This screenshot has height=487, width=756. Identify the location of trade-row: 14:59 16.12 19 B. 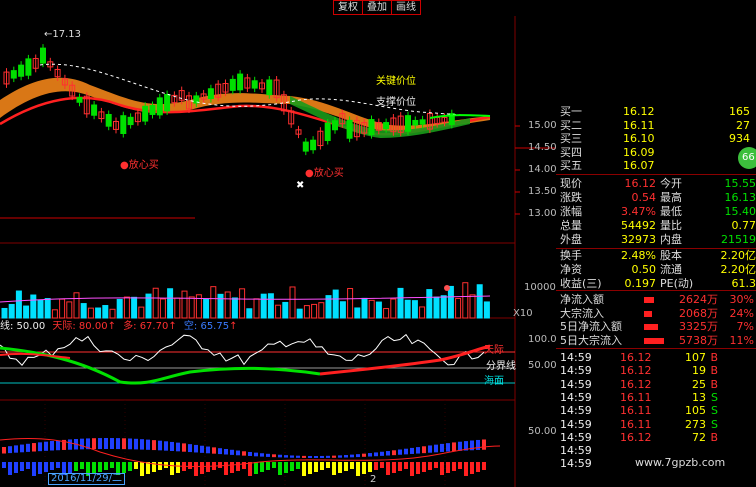
(657, 371).